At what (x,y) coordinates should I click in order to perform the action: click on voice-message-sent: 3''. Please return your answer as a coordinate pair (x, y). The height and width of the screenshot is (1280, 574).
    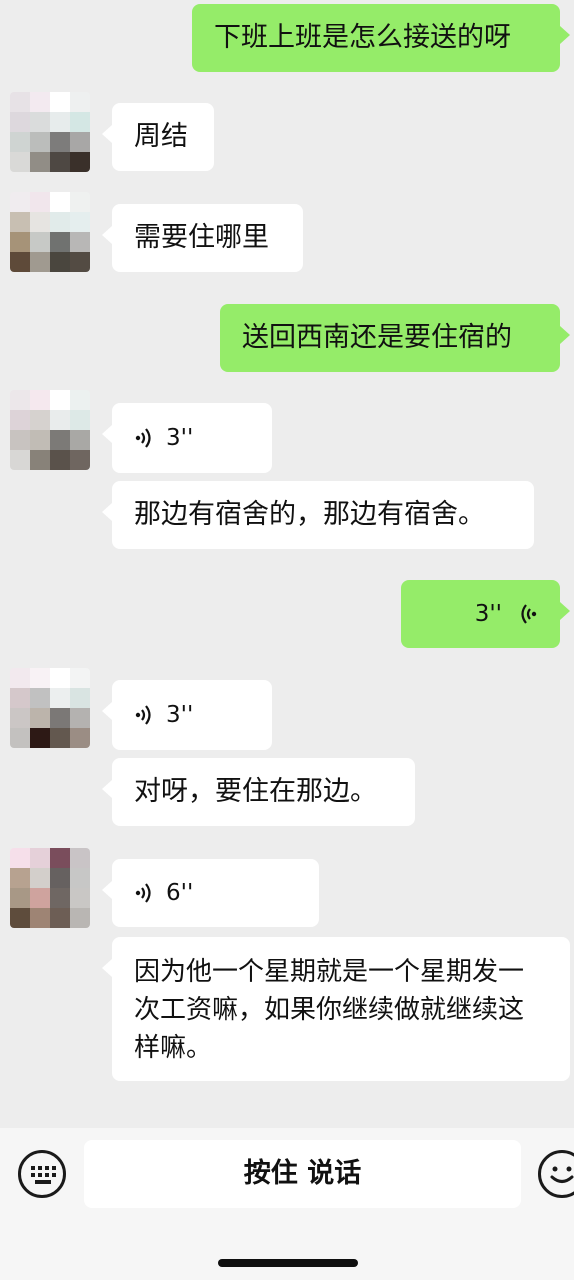
    Looking at the image, I should click on (485, 614).